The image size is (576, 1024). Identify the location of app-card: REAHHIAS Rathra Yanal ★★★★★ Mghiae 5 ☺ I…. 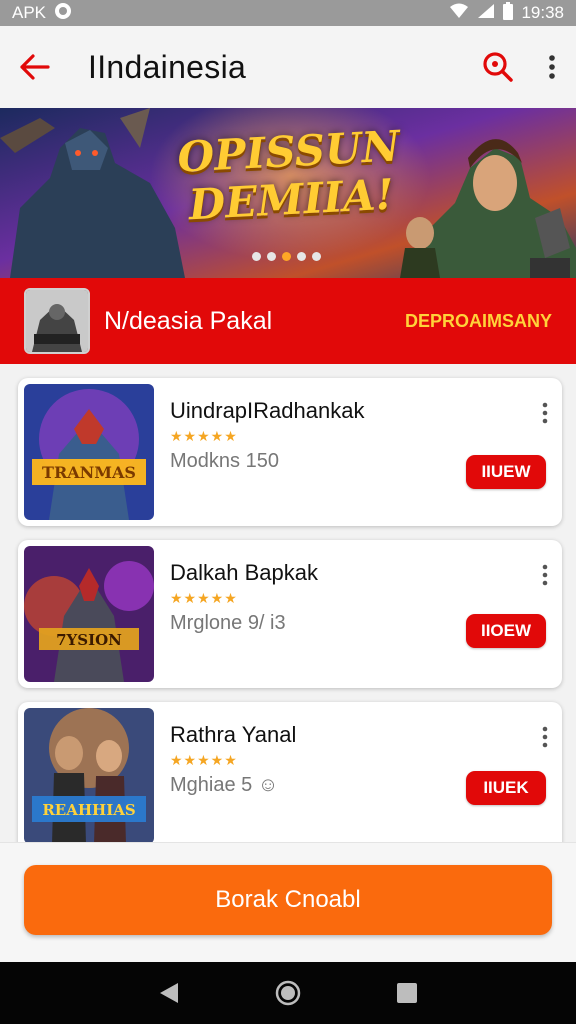
(290, 777).